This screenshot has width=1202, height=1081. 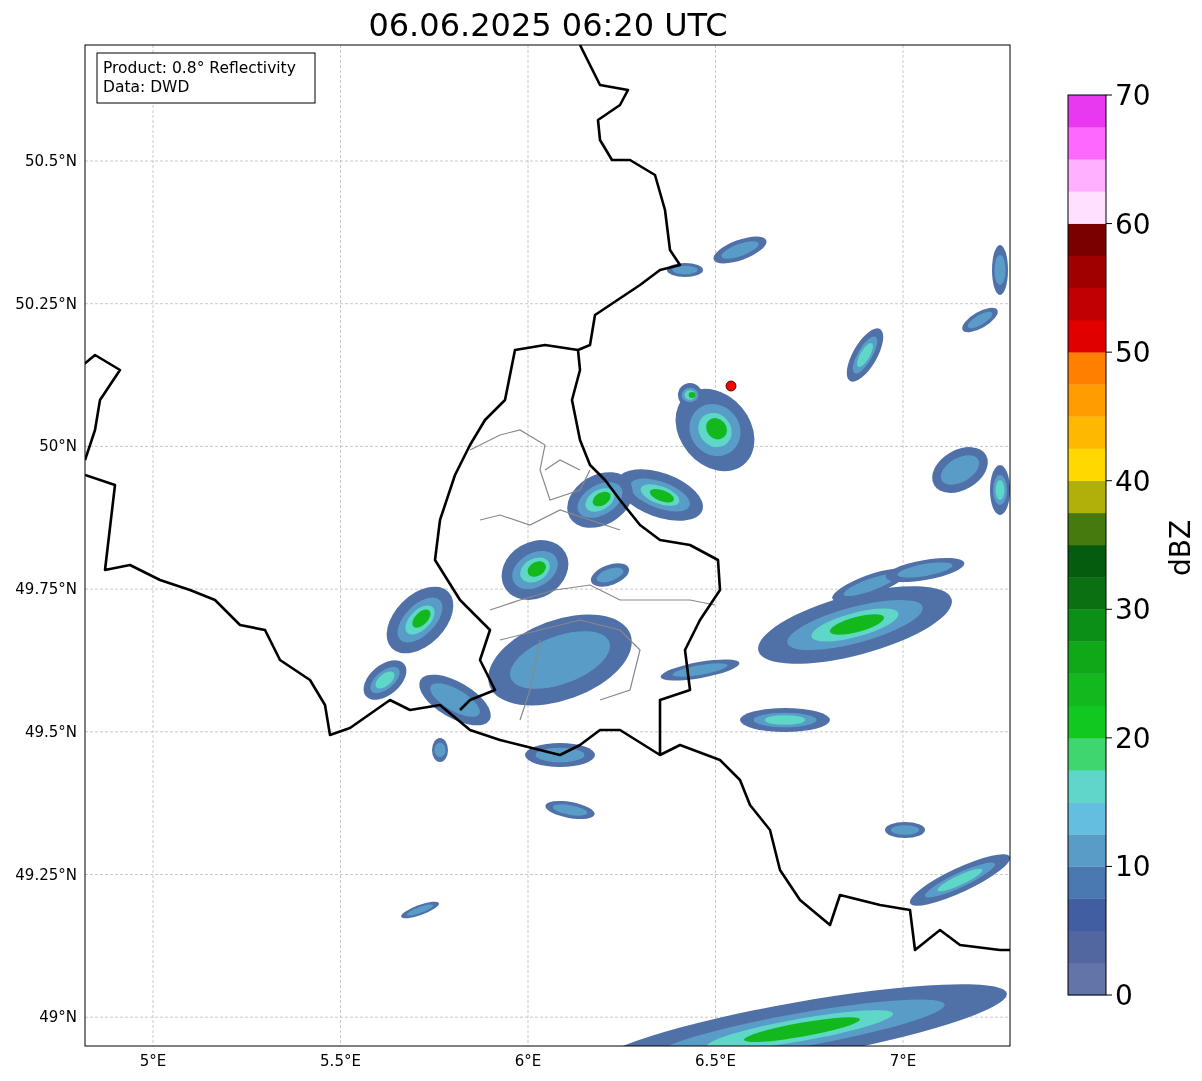 What do you see at coordinates (1180, 548) in the screenshot?
I see `colorbar-title: dBZ` at bounding box center [1180, 548].